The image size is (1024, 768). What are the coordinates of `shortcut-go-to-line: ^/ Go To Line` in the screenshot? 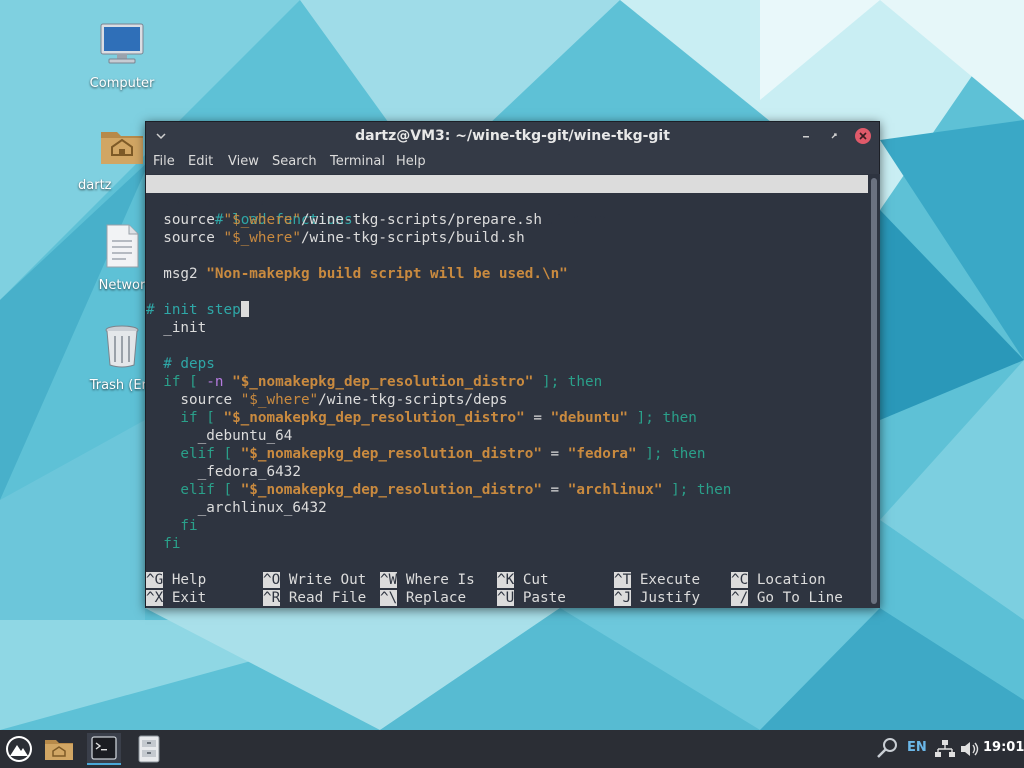 It's located at (787, 598).